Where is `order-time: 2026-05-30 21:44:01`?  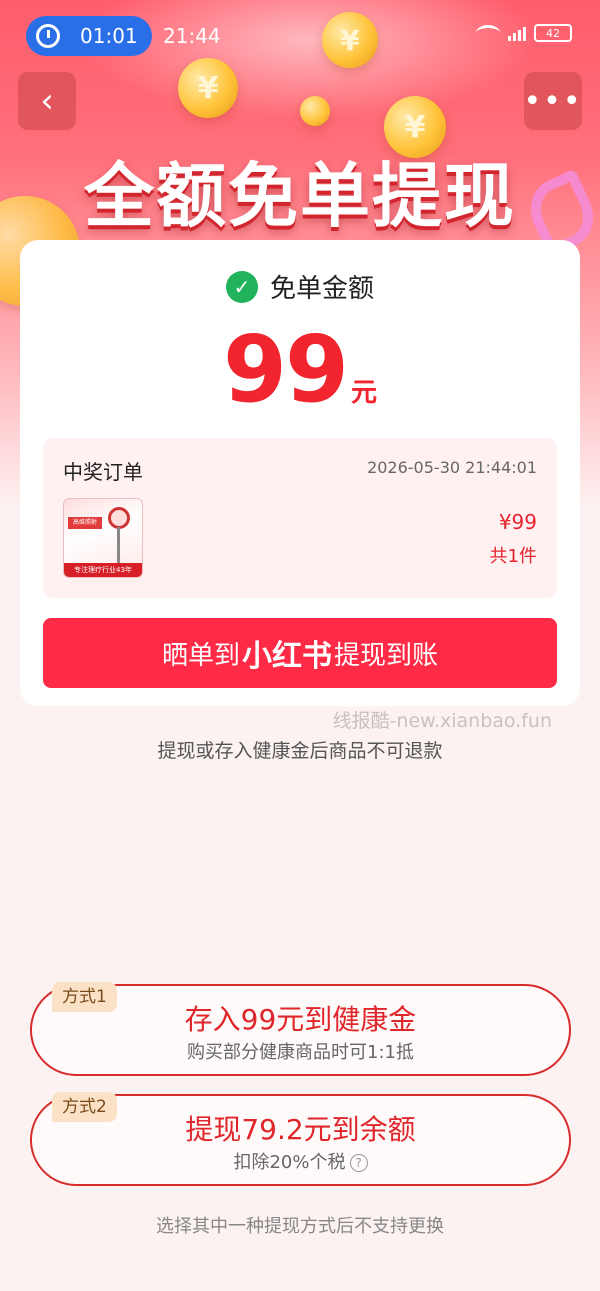
order-time: 2026-05-30 21:44:01 is located at coordinates (452, 467).